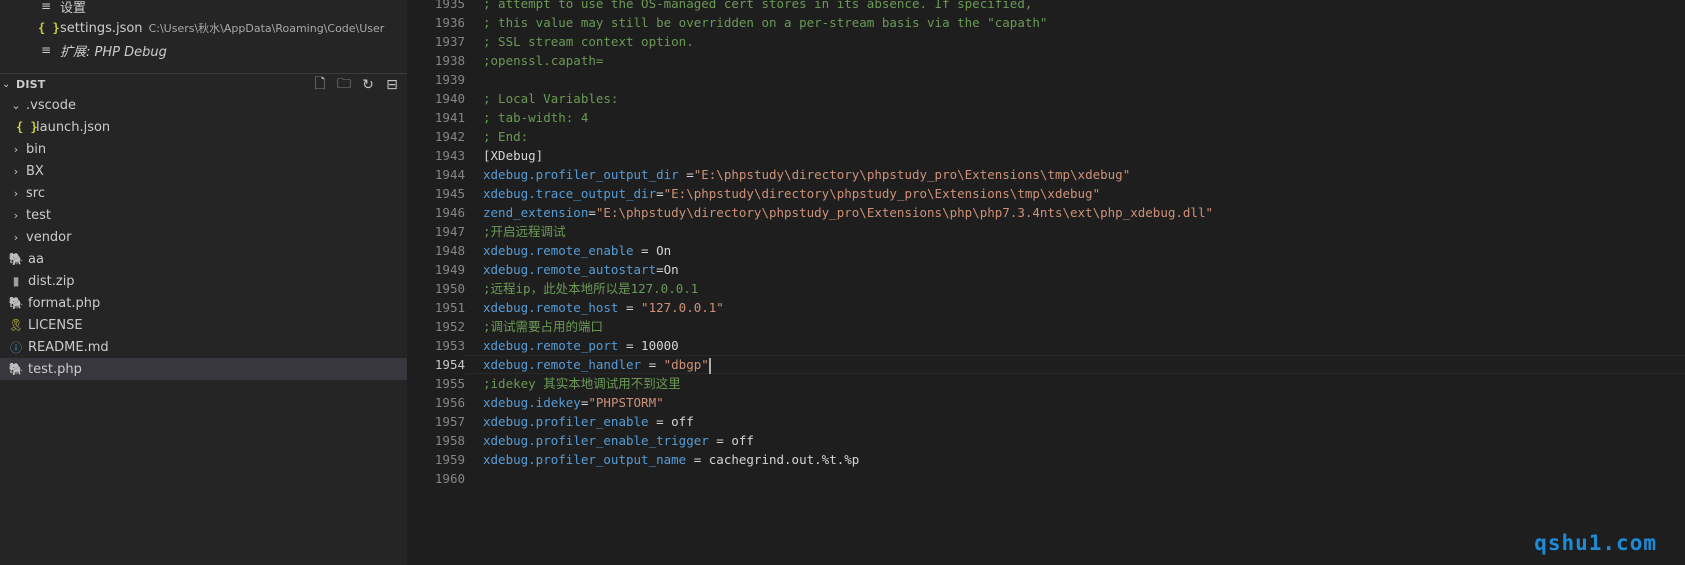  I want to click on info-file-icon: ⓘ, so click(15, 347).